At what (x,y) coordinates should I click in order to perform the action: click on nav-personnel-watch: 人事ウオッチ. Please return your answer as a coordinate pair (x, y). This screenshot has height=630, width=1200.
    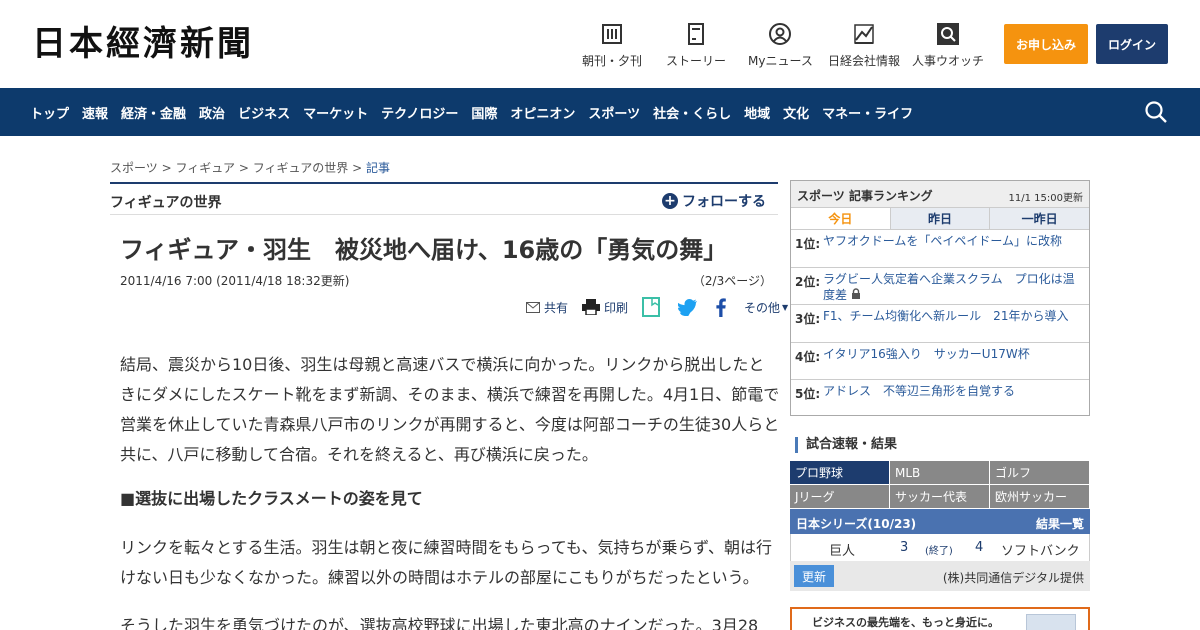
    Looking at the image, I should click on (948, 45).